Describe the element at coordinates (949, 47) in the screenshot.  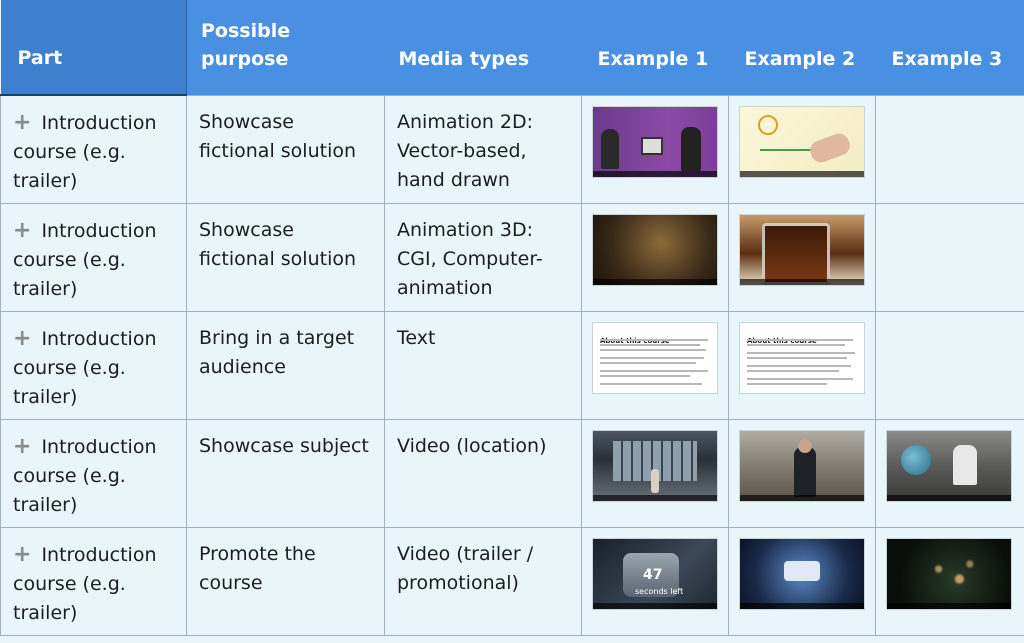
I see `header-example-3: Example 3` at that location.